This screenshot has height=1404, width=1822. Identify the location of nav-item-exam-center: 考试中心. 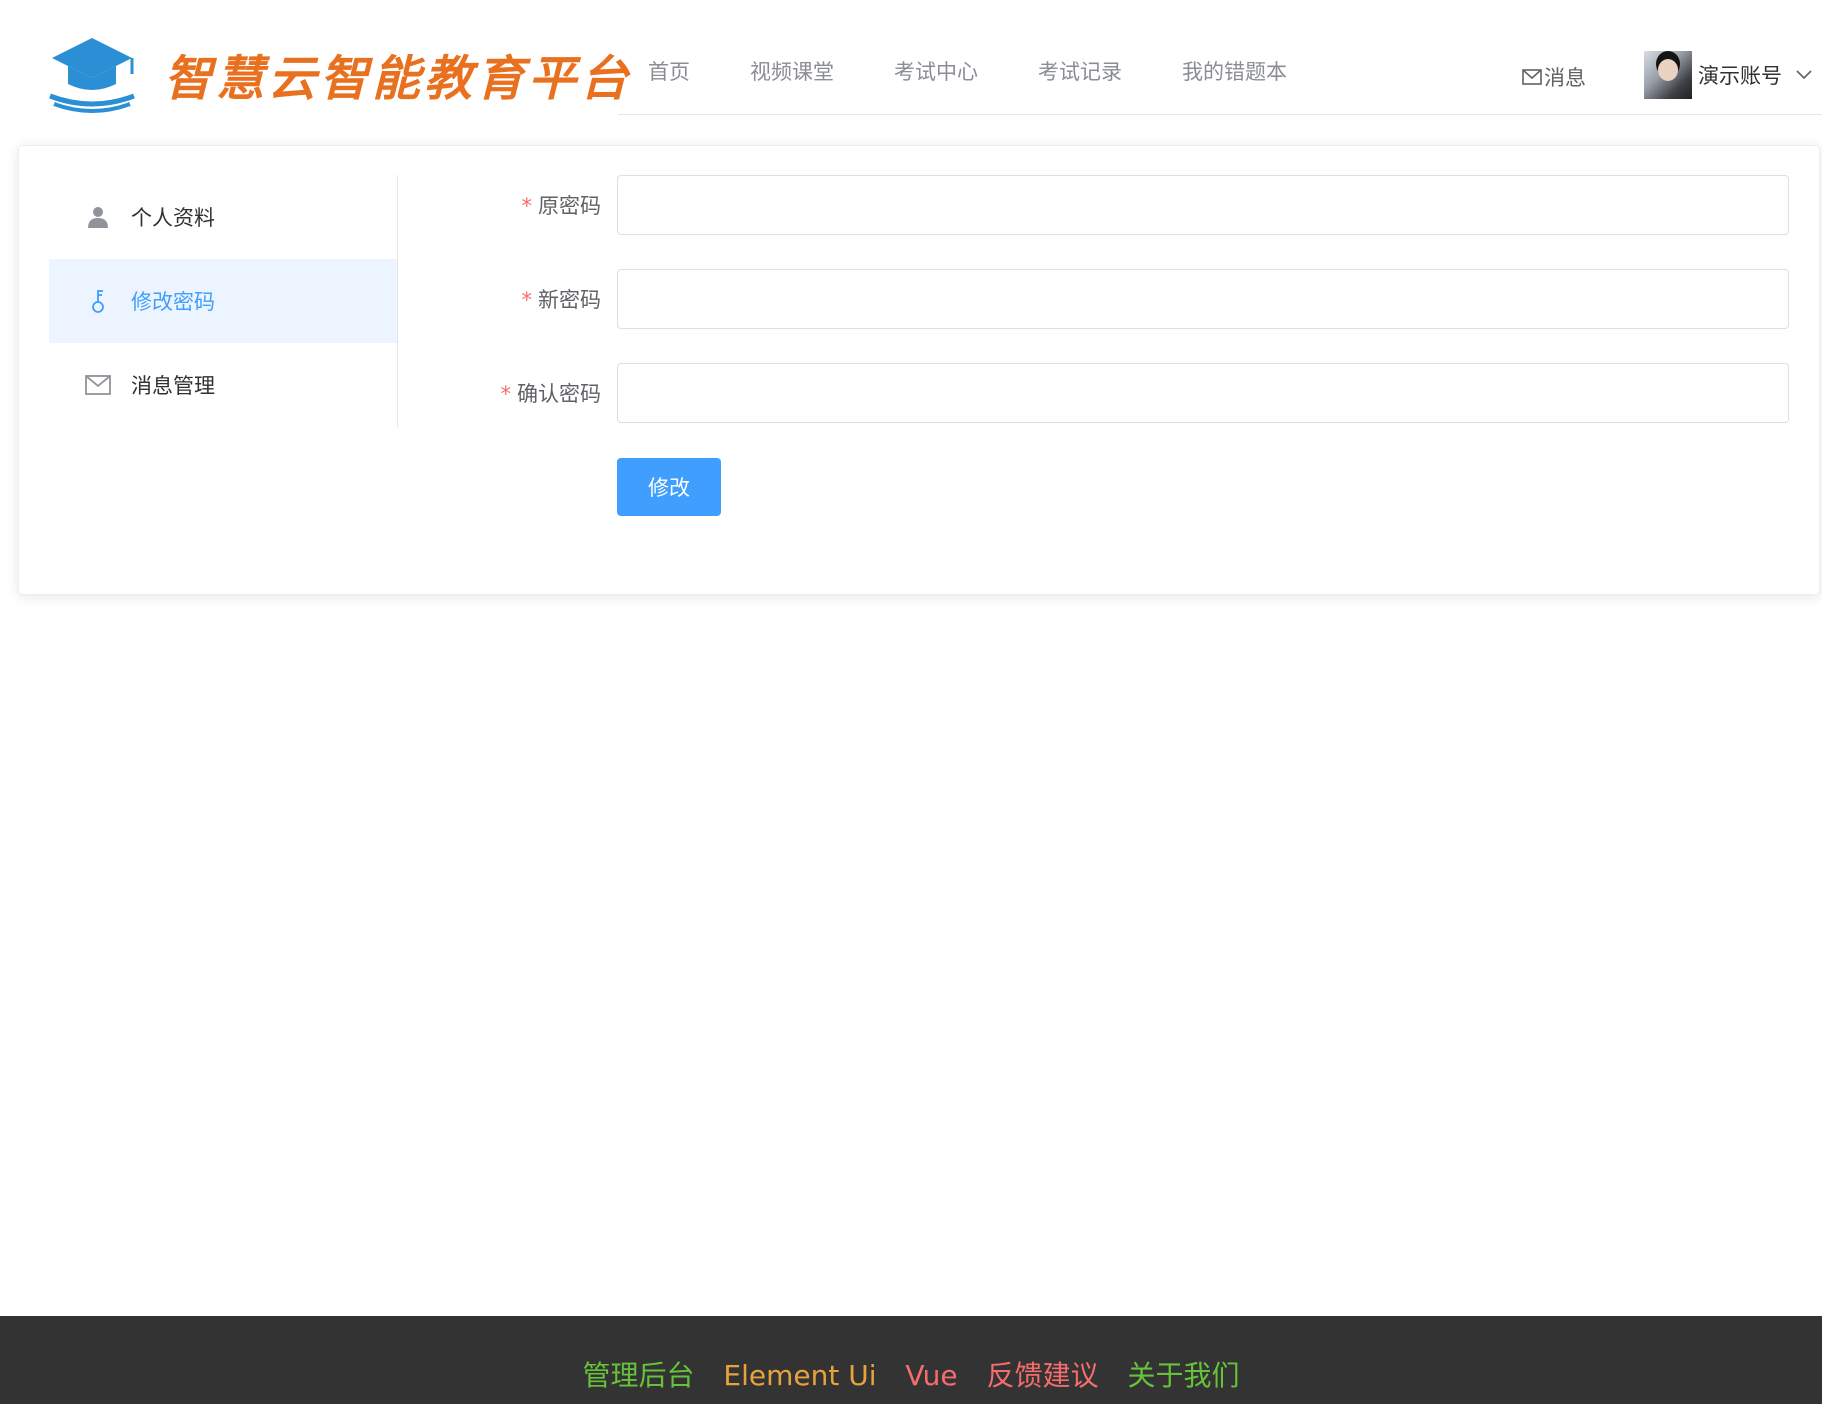
(936, 71).